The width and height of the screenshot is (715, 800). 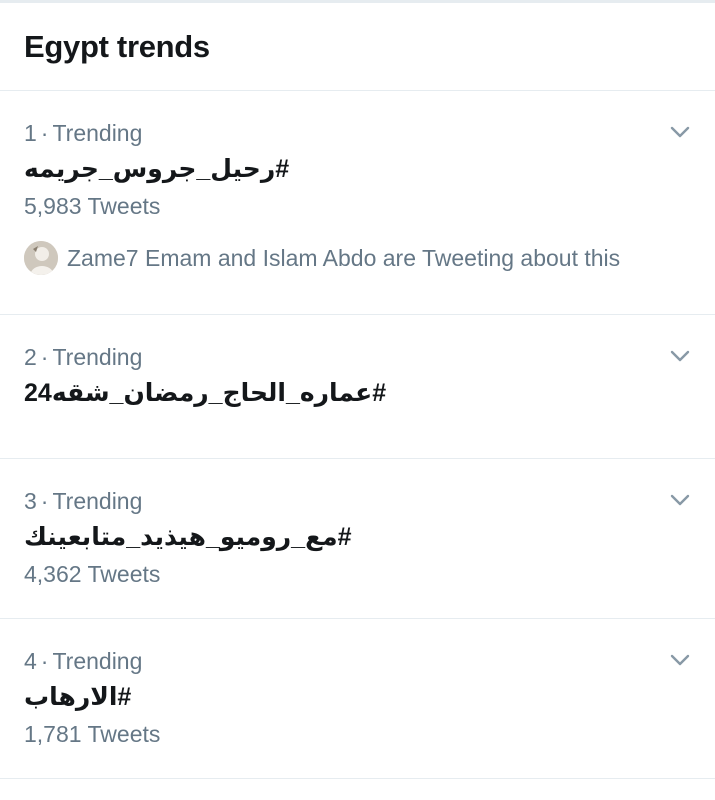 What do you see at coordinates (92, 206) in the screenshot?
I see `trend-tweet-count: 5,983 Tweets` at bounding box center [92, 206].